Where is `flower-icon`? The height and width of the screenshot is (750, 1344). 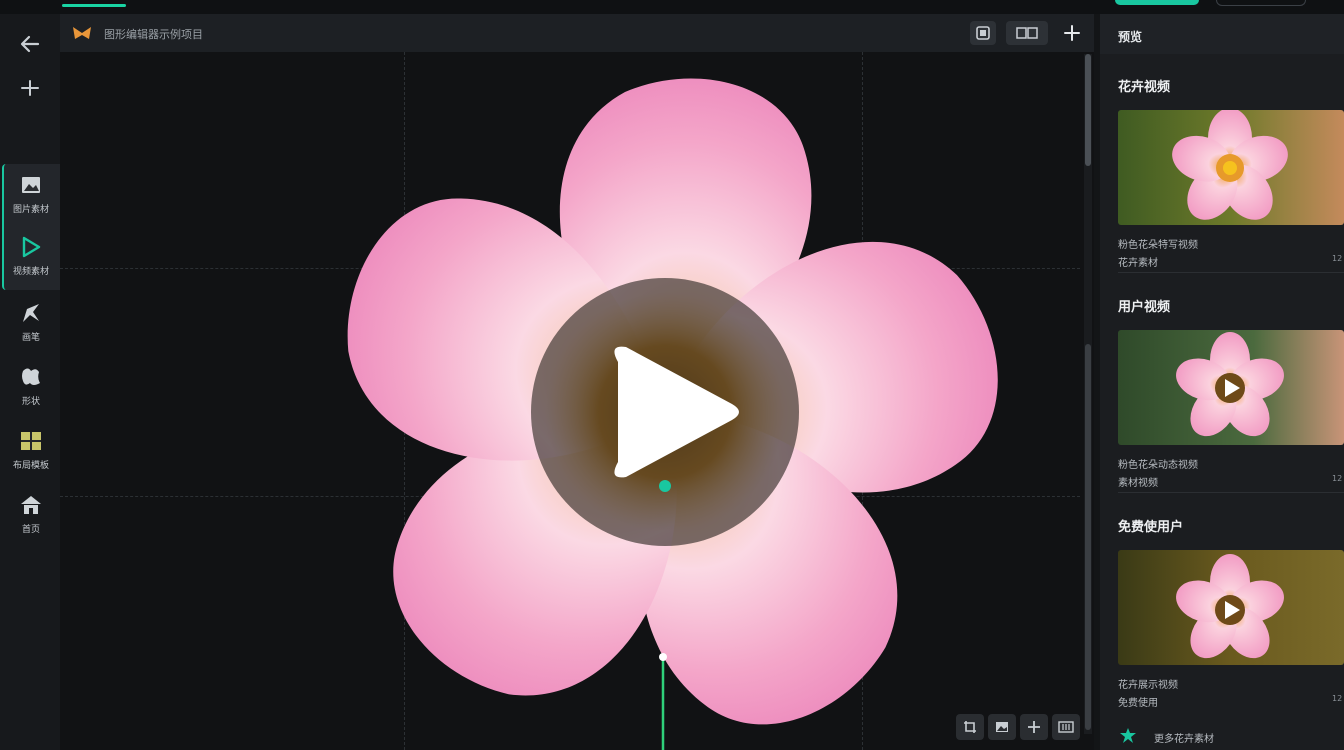 flower-icon is located at coordinates (1128, 735).